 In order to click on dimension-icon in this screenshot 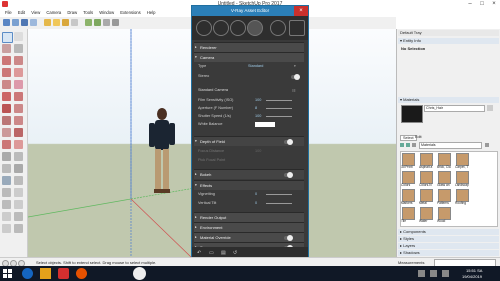, I will do `click(18, 156)`.